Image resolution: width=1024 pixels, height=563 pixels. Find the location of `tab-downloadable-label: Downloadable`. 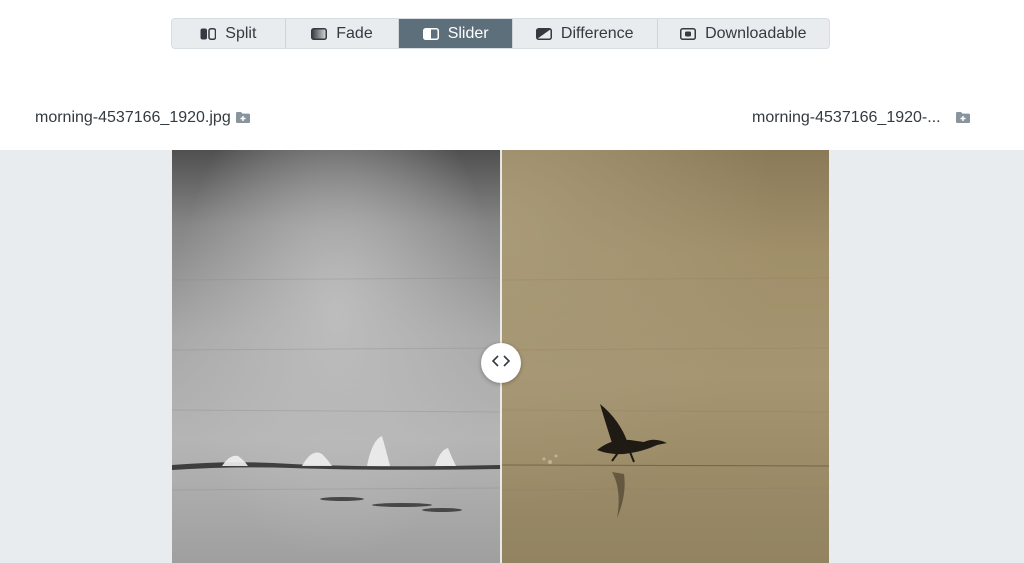

tab-downloadable-label: Downloadable is located at coordinates (756, 33).